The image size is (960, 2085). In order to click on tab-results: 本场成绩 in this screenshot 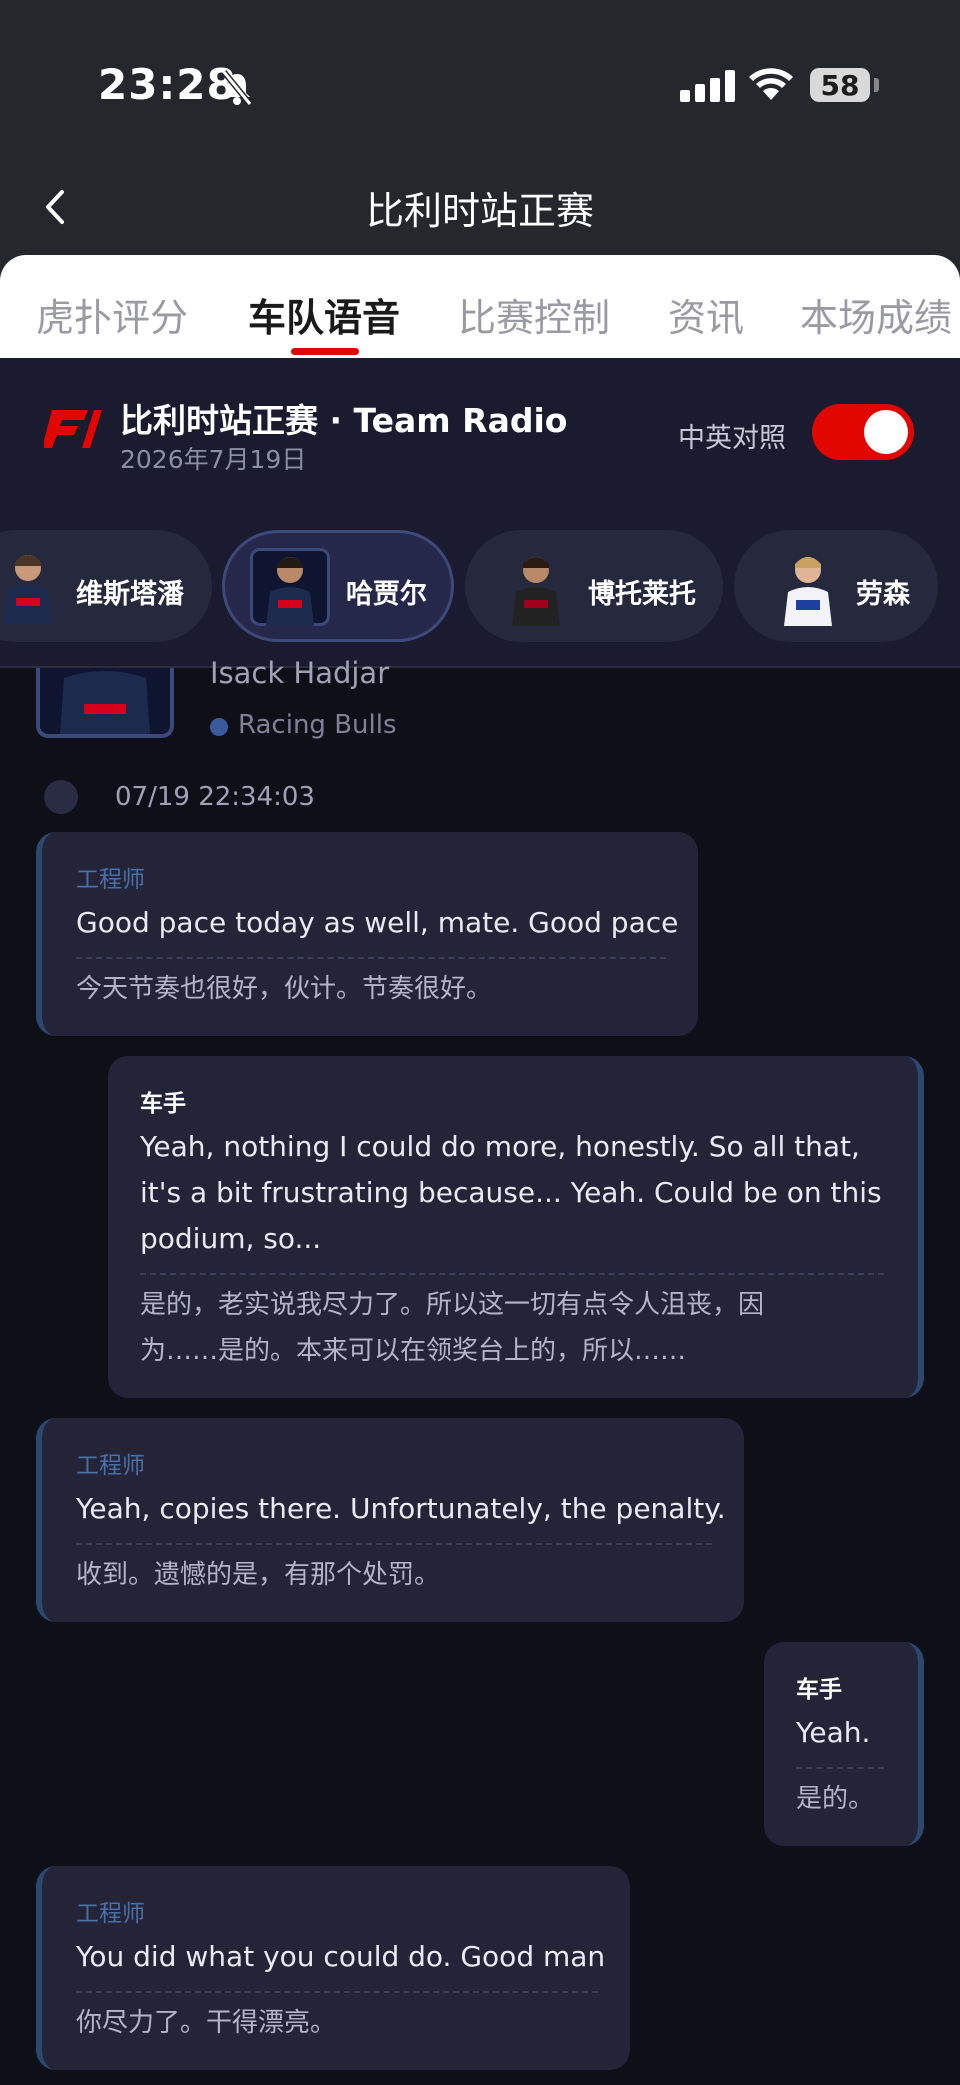, I will do `click(876, 314)`.